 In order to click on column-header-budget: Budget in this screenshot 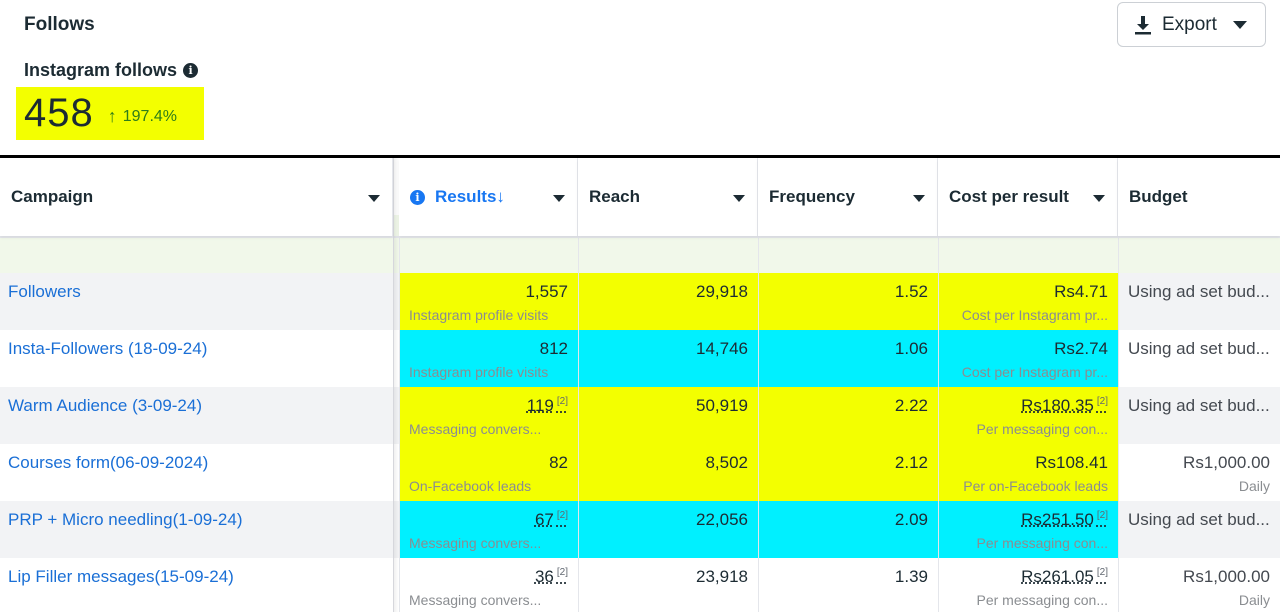, I will do `click(1199, 197)`.